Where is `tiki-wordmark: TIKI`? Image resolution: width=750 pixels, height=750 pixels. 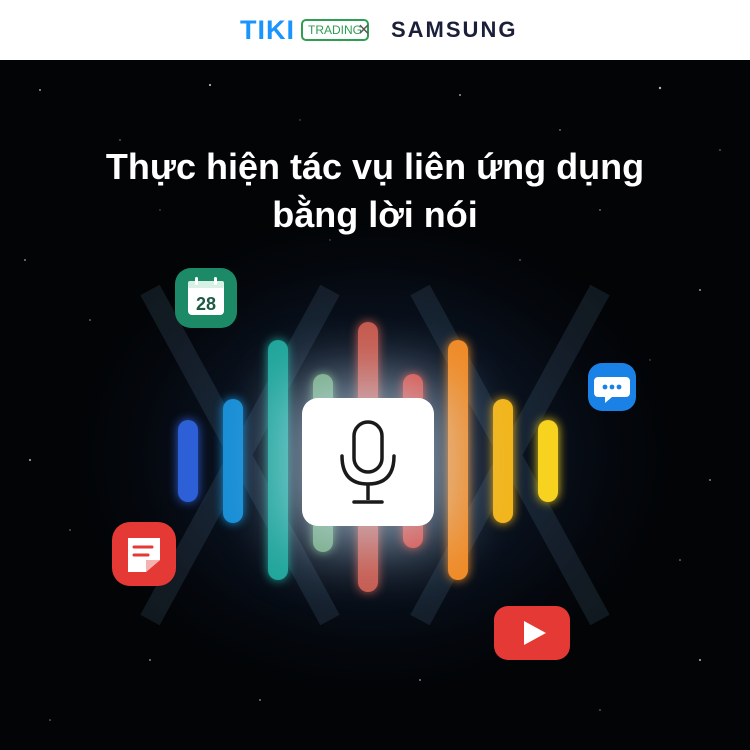 tiki-wordmark: TIKI is located at coordinates (267, 29).